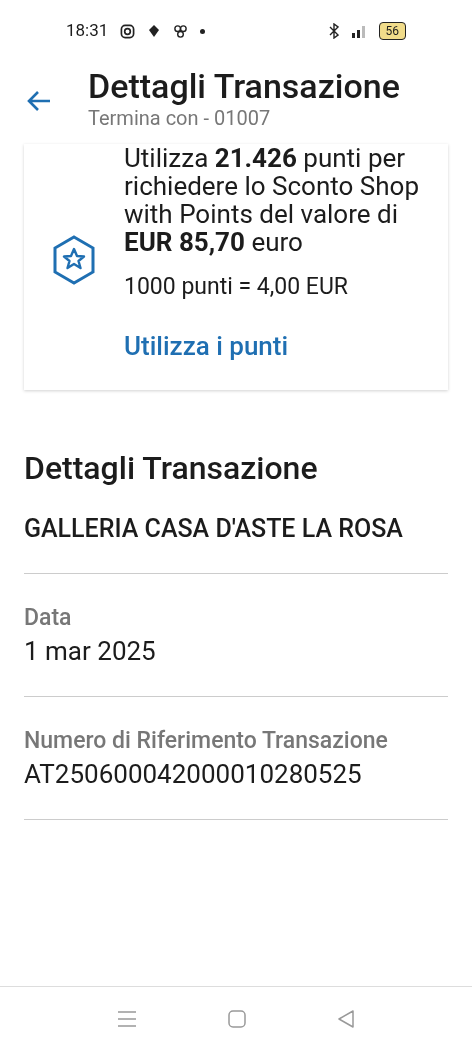 The image size is (472, 1050). I want to click on points-rate: 1000 punti = 4,00 EUR, so click(237, 287).